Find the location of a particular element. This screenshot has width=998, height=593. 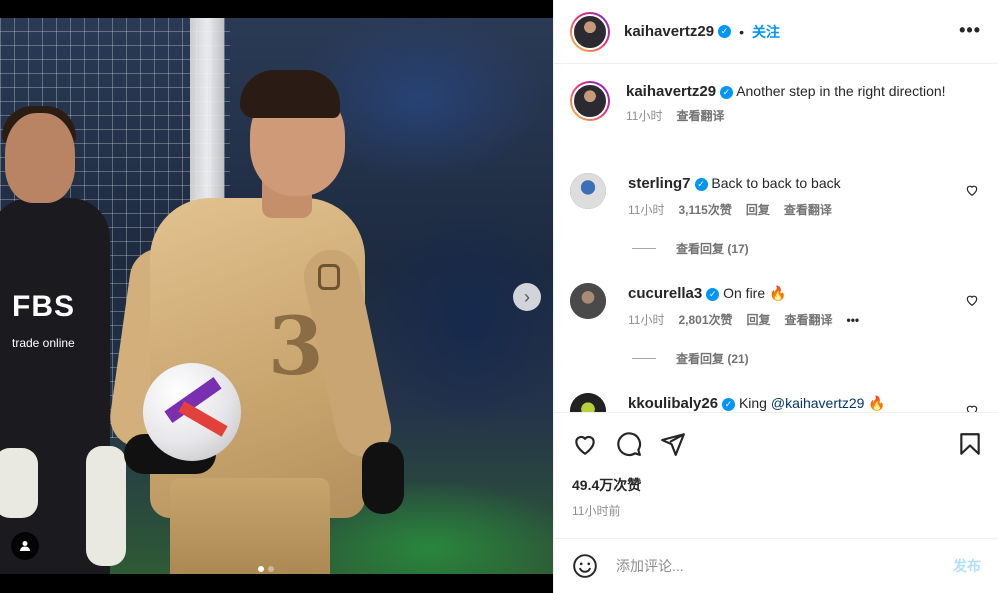

view-replies-label: 查看回复 (17) is located at coordinates (712, 248).